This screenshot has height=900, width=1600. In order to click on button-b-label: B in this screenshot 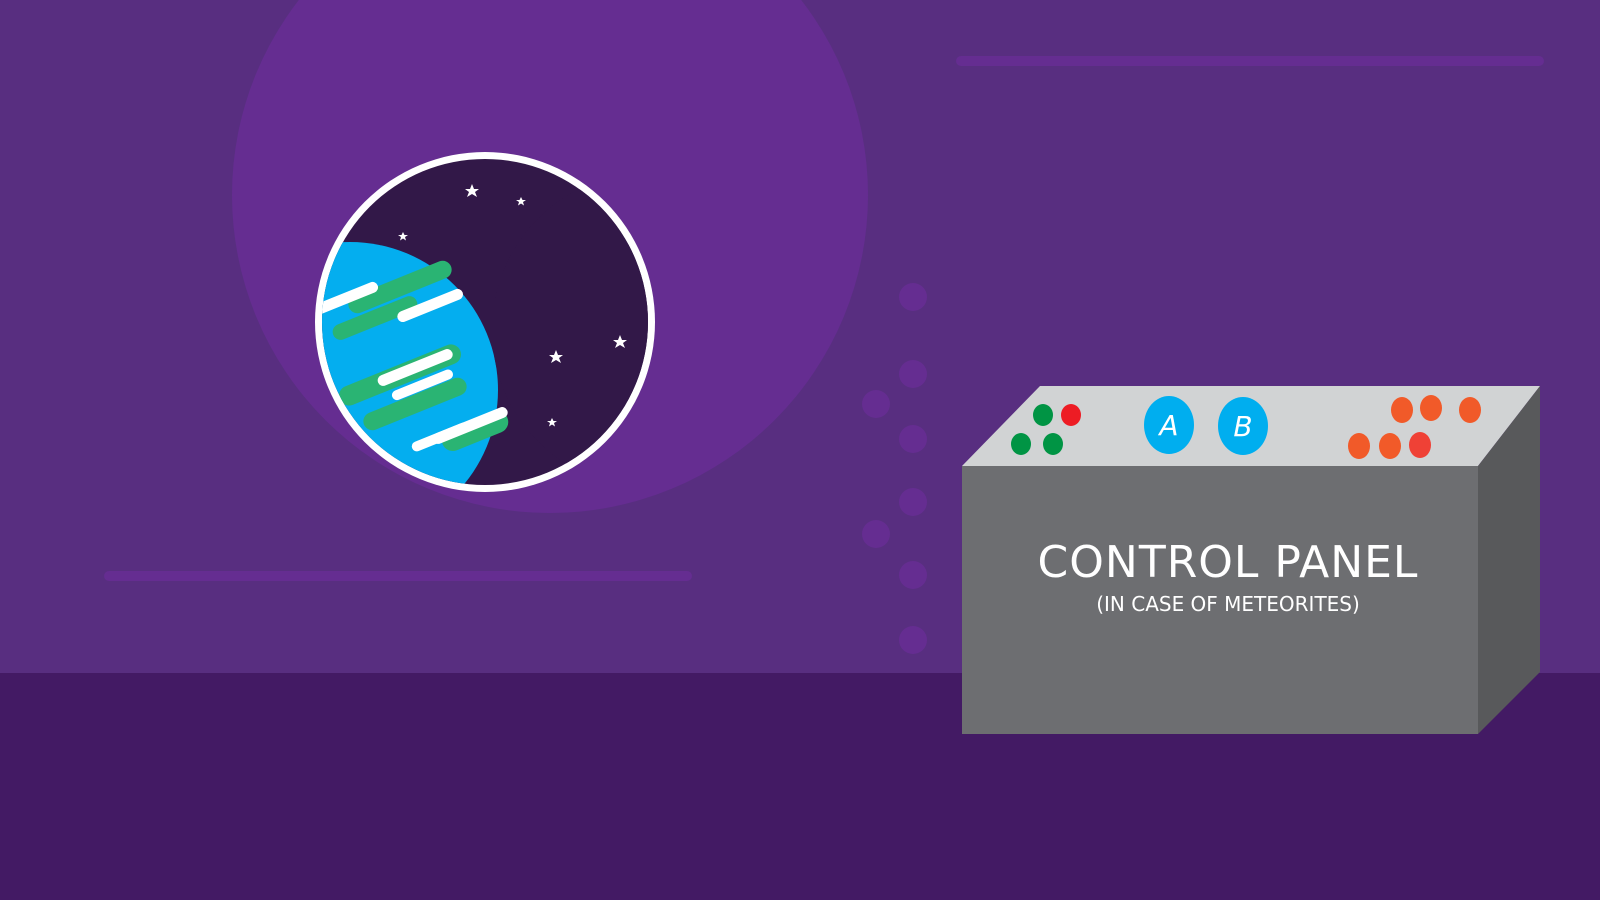, I will do `click(1242, 426)`.